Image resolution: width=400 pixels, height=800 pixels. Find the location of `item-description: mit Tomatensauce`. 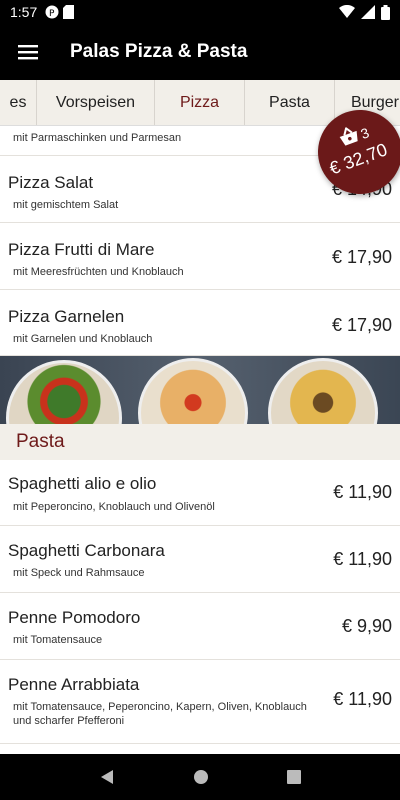

item-description: mit Tomatensauce is located at coordinates (58, 640).